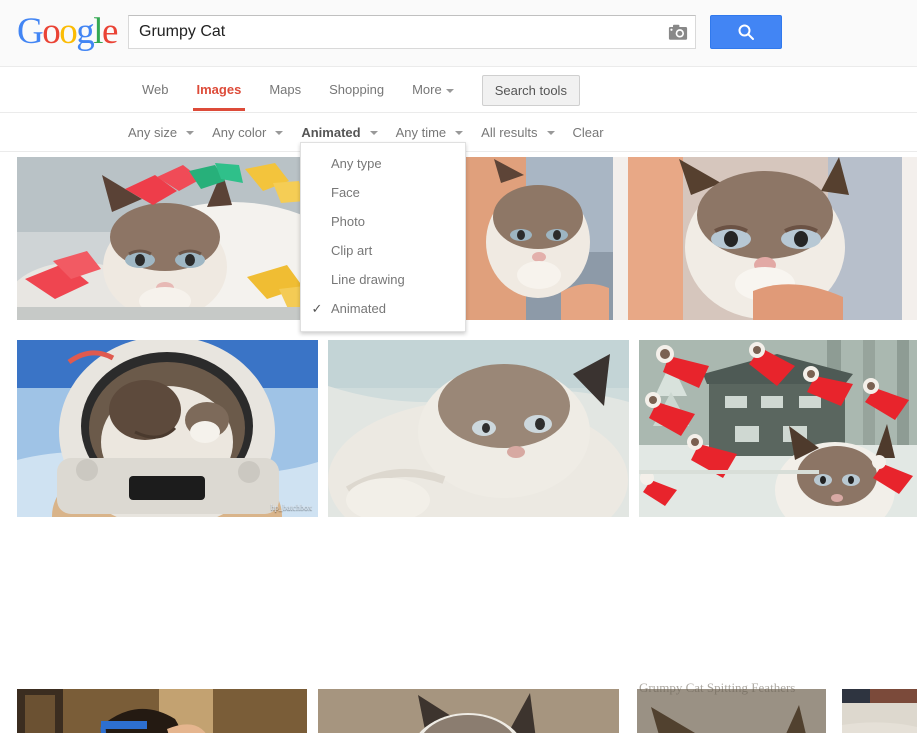 This screenshot has width=917, height=733. I want to click on filter-any-color: Any color, so click(248, 132).